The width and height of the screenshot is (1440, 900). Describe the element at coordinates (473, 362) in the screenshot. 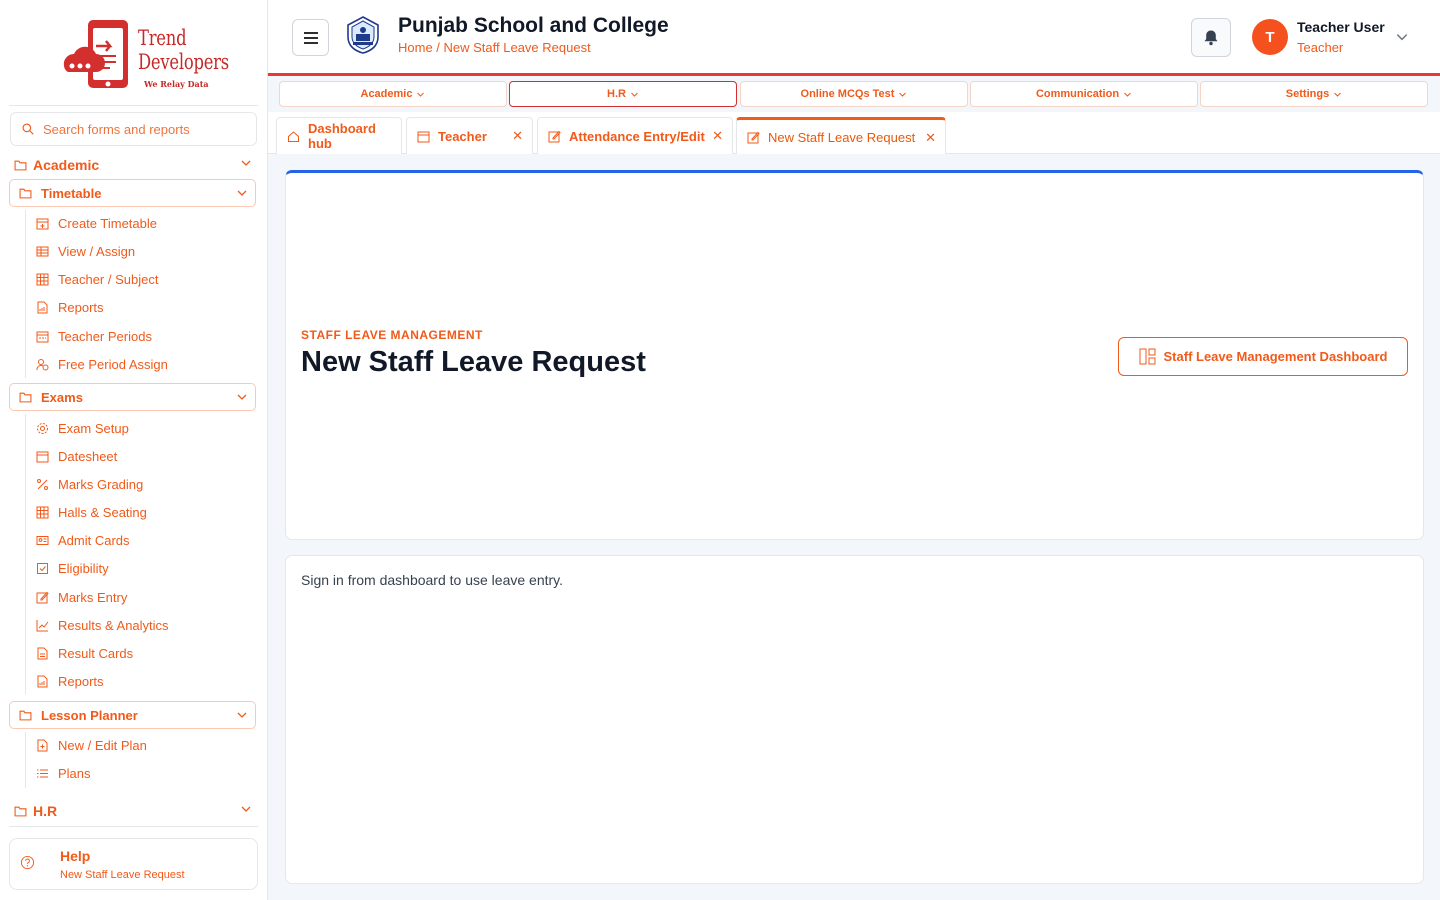

I see `page-title: New Staff Leave Request` at that location.